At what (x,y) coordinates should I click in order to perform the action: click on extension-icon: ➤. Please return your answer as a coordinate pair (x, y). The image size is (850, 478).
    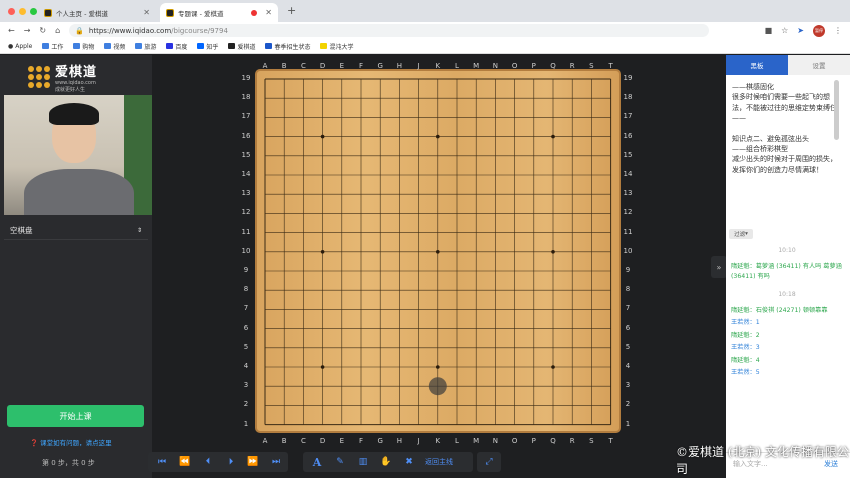
    Looking at the image, I should click on (800, 30).